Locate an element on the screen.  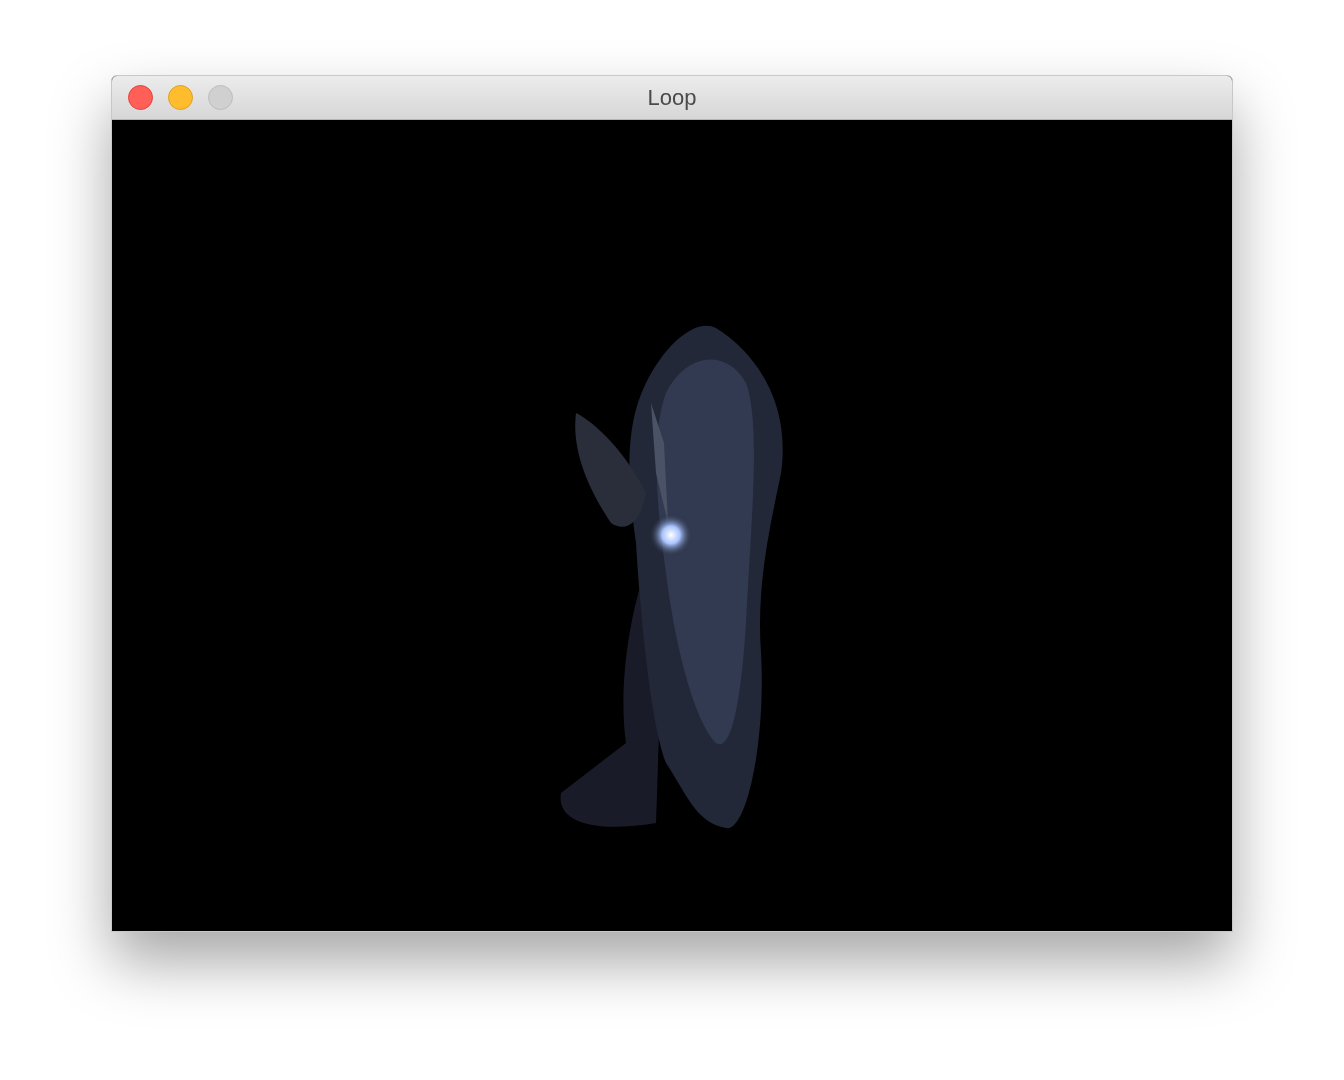
window-title: Loop is located at coordinates (672, 98).